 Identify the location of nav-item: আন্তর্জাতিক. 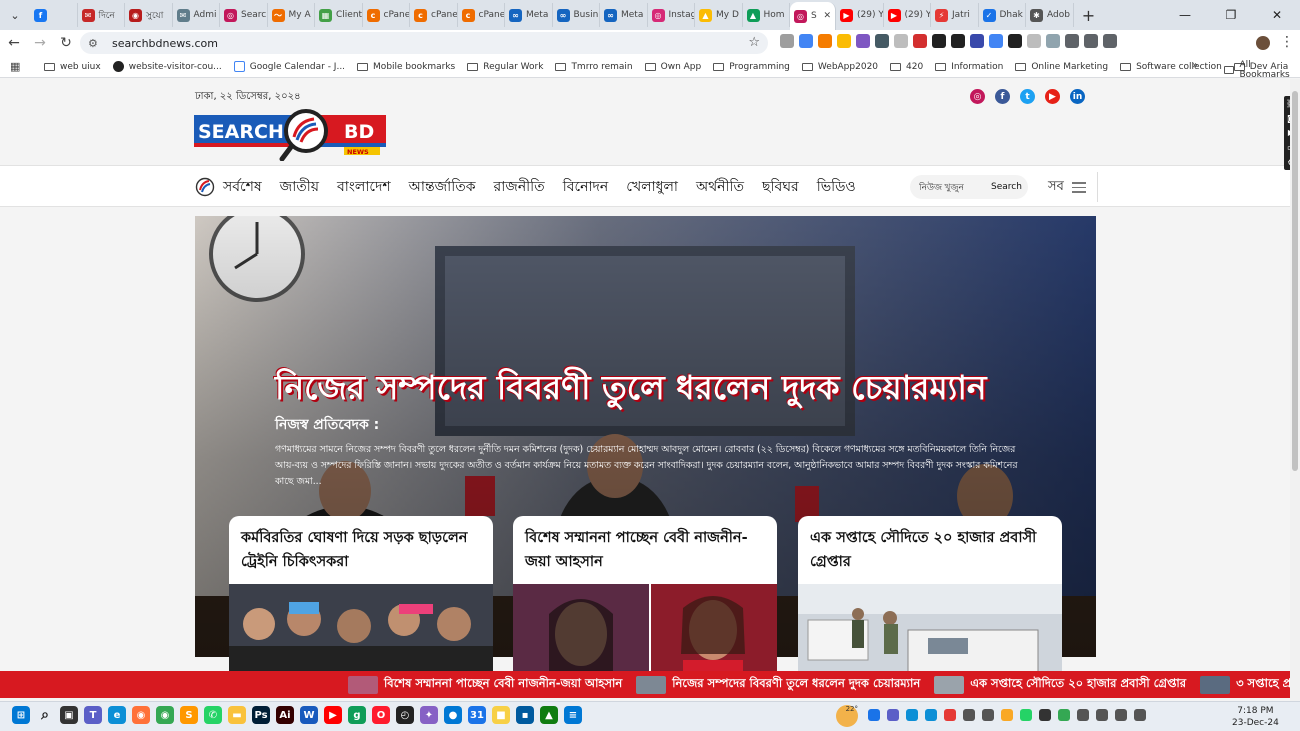
(442, 187).